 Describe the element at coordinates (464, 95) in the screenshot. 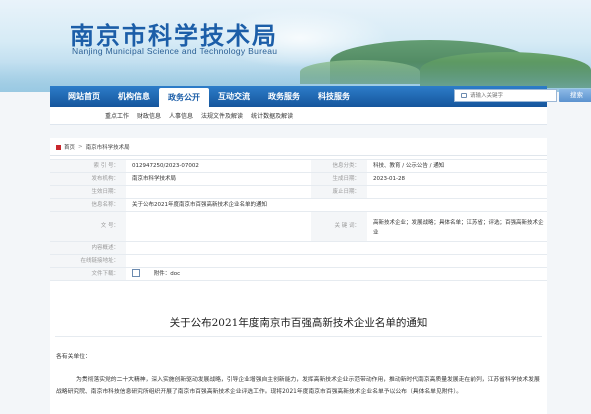

I see `search-icon` at that location.